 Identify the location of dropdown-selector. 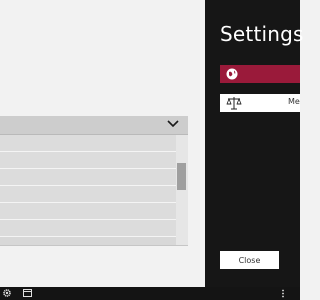
(94, 125).